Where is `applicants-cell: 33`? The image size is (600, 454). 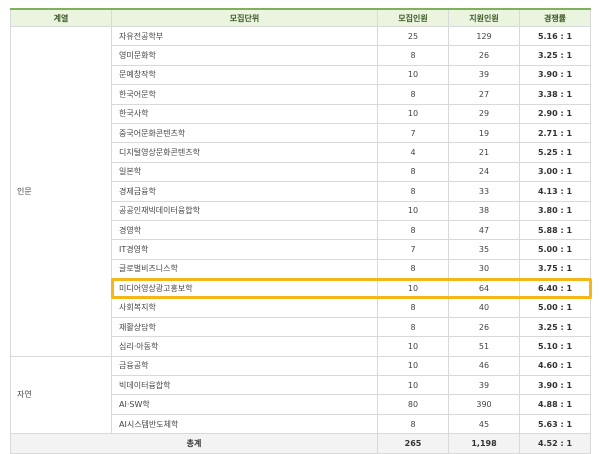 applicants-cell: 33 is located at coordinates (484, 191).